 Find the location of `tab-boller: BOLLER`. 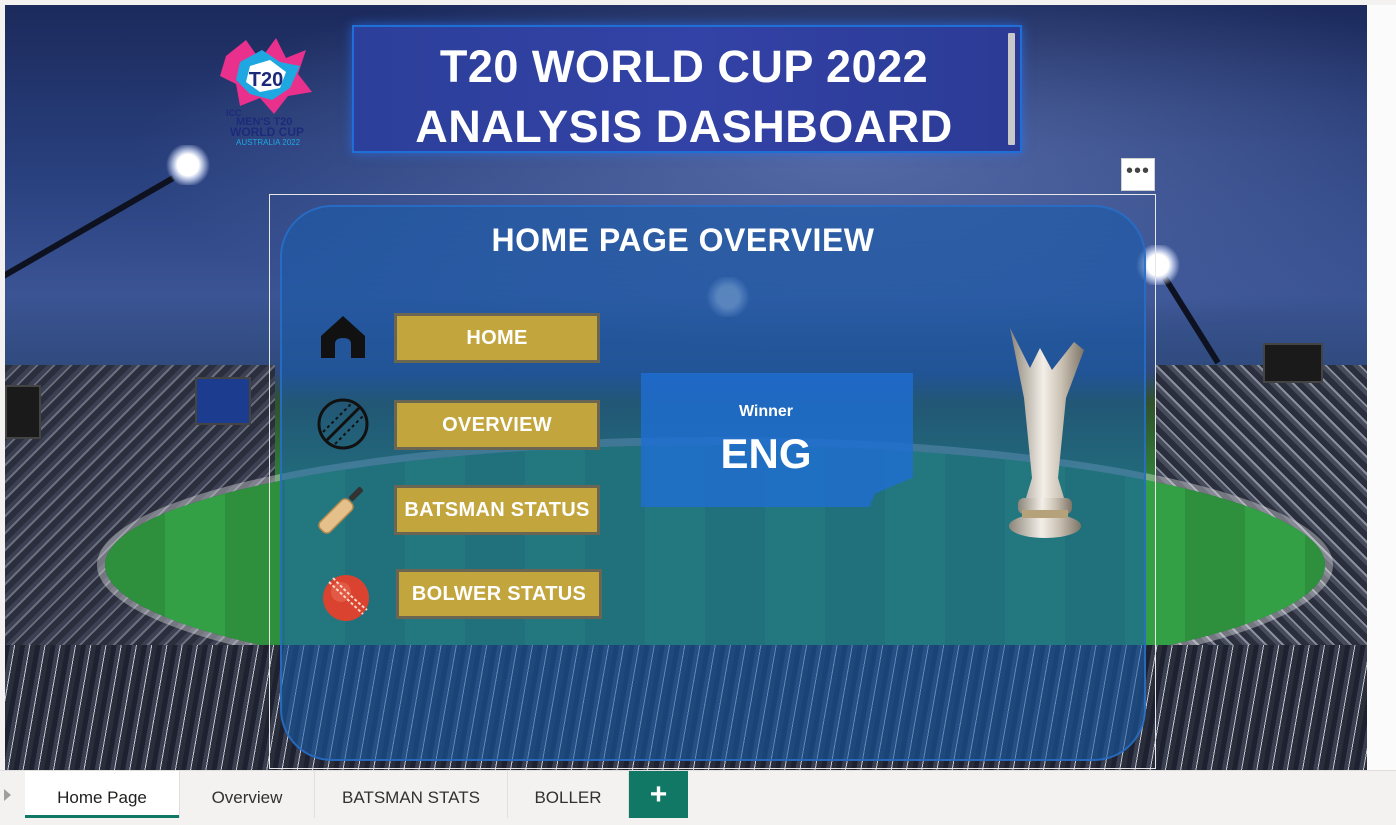

tab-boller: BOLLER is located at coordinates (568, 794).